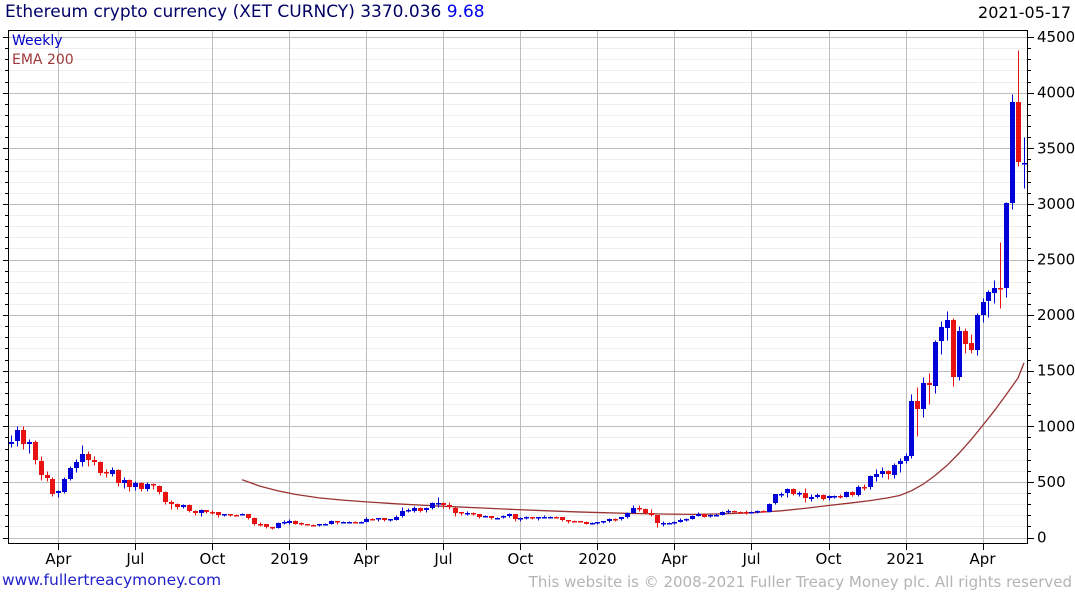 This screenshot has height=600, width=1075. Describe the element at coordinates (597, 559) in the screenshot. I see `svg-text: 2020` at that location.